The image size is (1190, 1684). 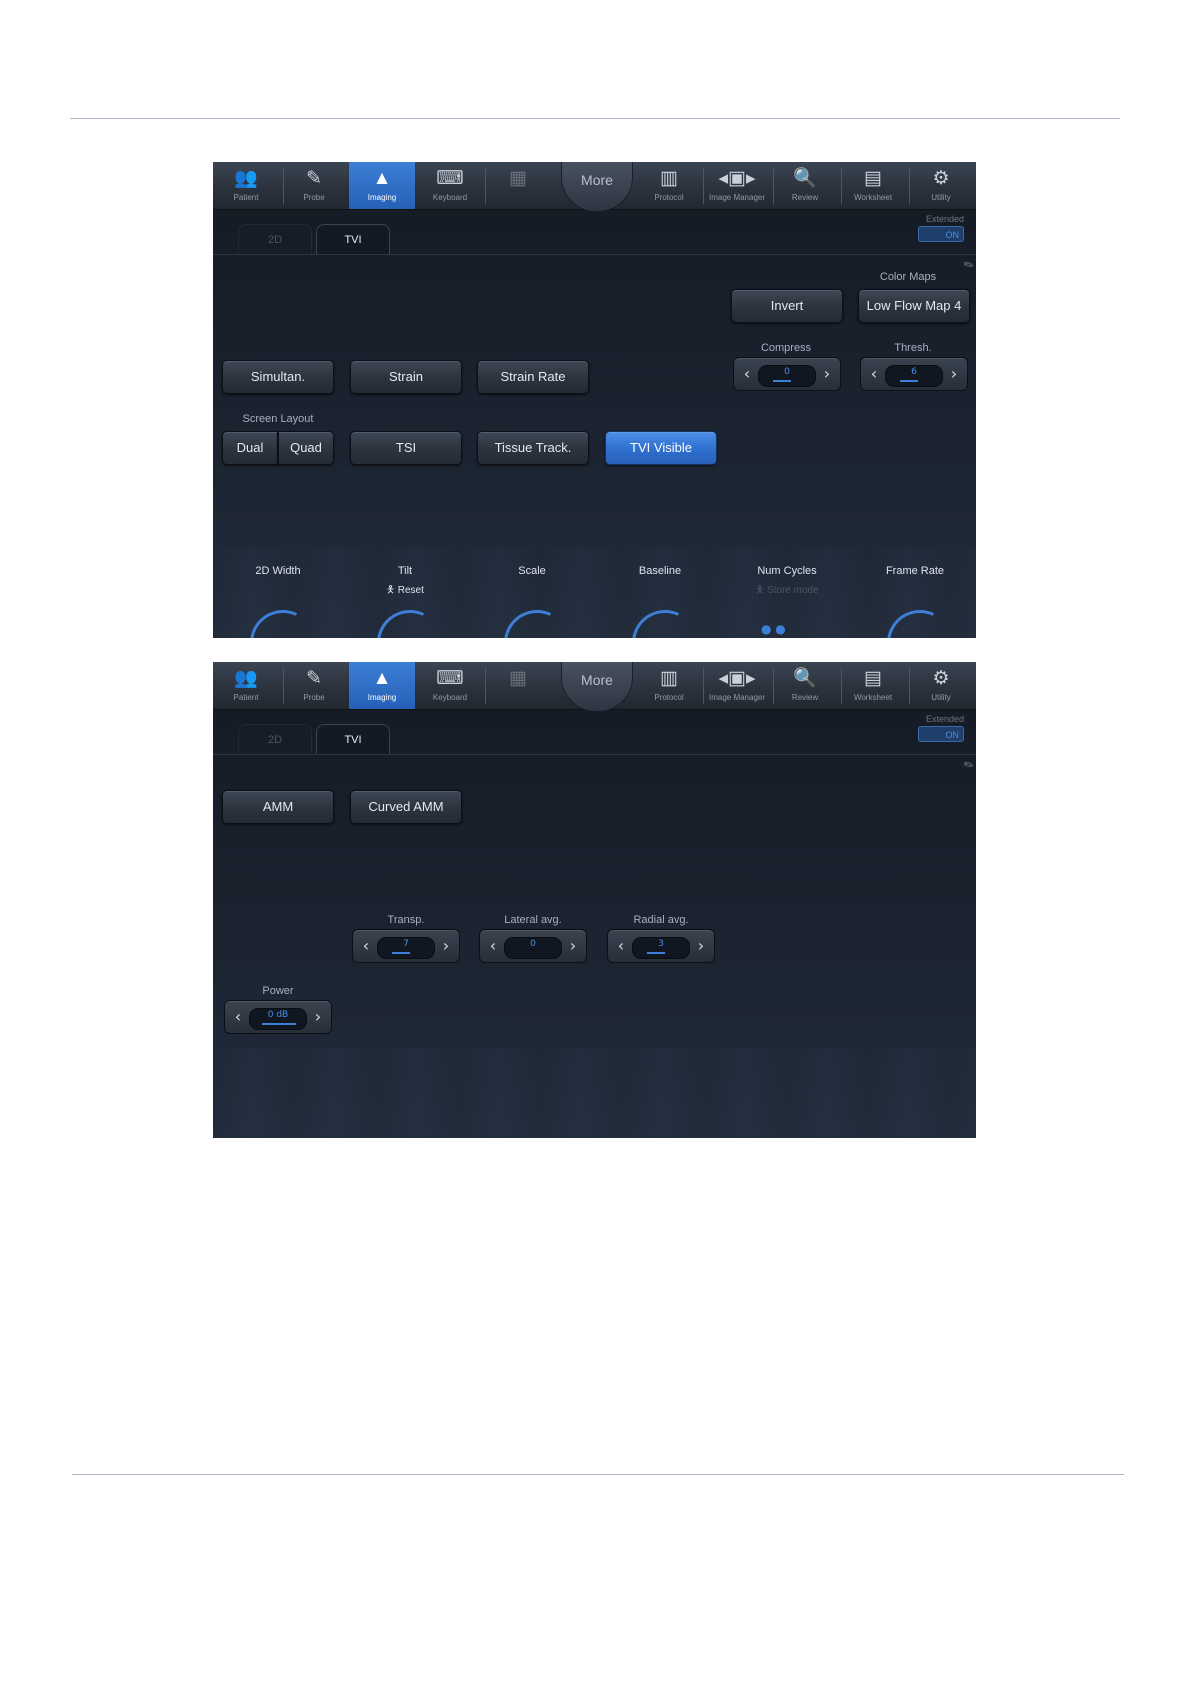 I want to click on transp-value-well: 7, so click(x=406, y=948).